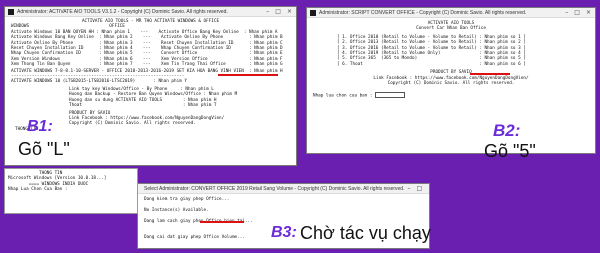 This screenshot has height=253, width=600. What do you see at coordinates (284, 232) in the screenshot?
I see `annotation-b3: B3:` at bounding box center [284, 232].